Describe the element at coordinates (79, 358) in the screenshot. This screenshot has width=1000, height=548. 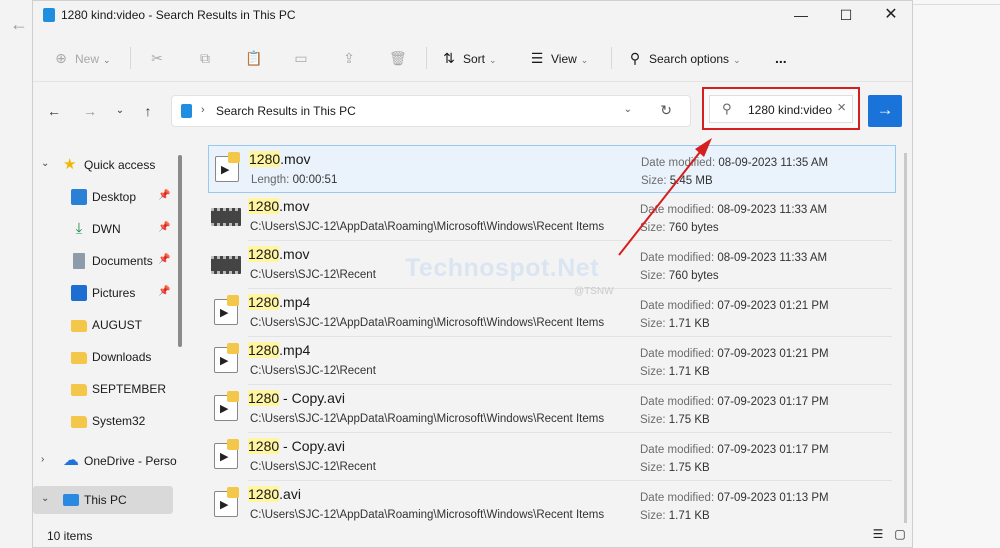
I see `folder-icon` at that location.